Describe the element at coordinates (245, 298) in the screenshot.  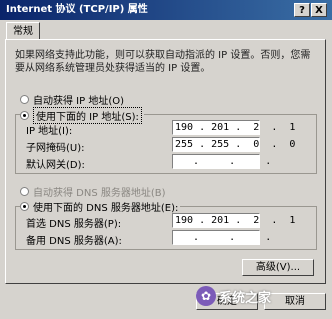
I see `watermark-text: 系统之家` at that location.